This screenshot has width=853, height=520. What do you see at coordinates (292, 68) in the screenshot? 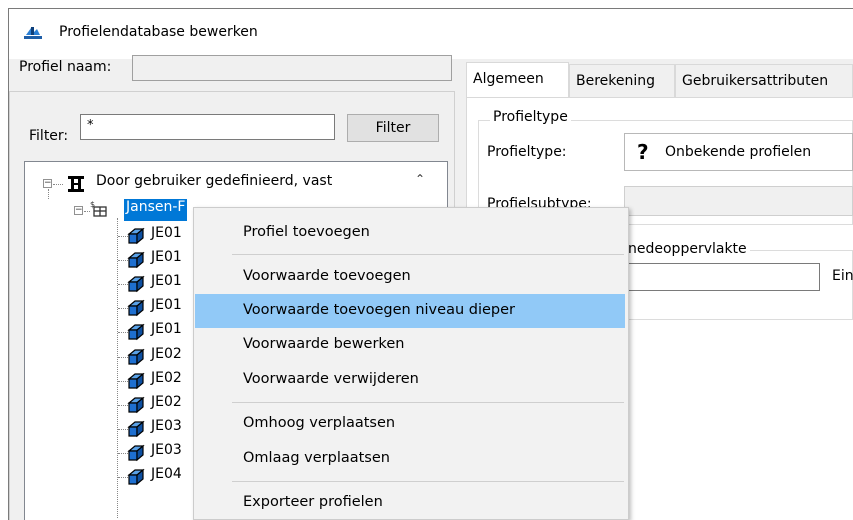
I see `profile-name-input` at bounding box center [292, 68].